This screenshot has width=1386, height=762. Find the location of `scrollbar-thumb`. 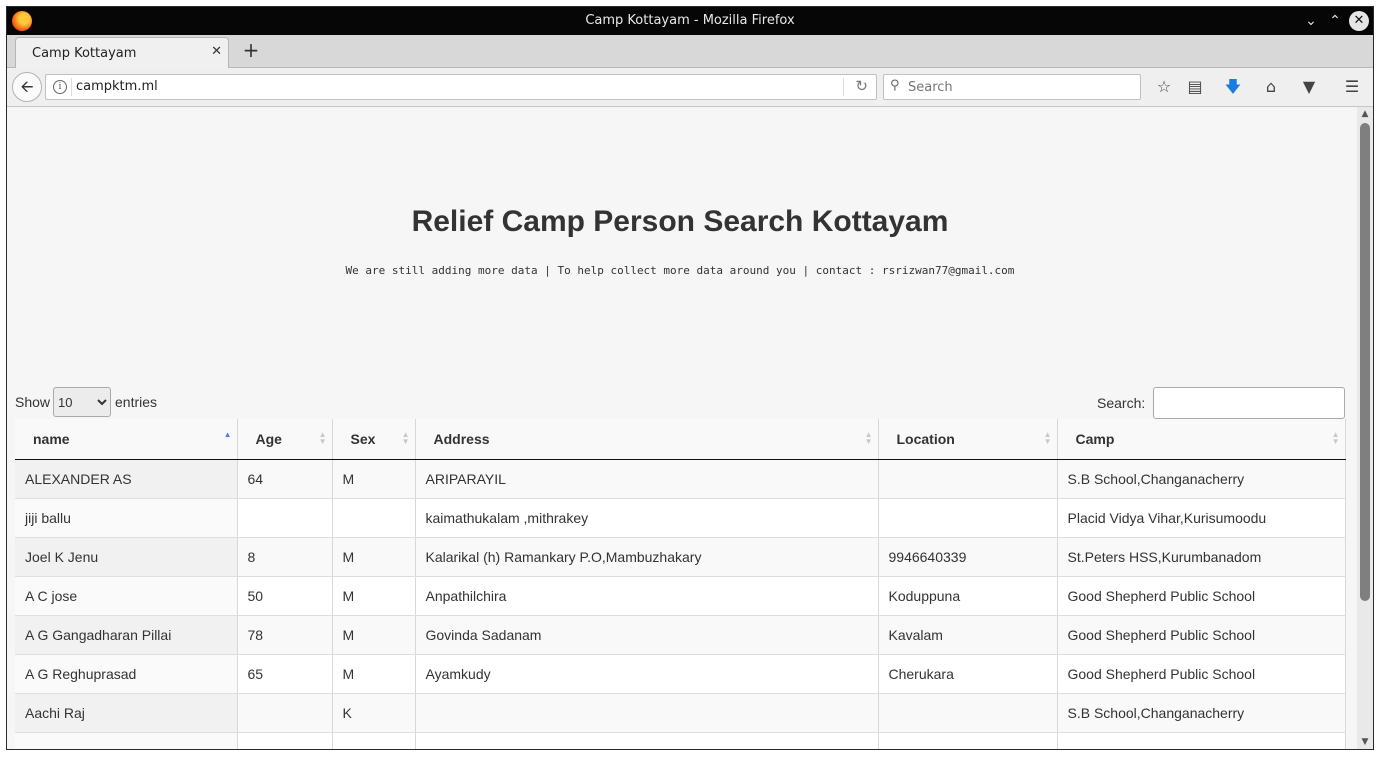

scrollbar-thumb is located at coordinates (1365, 362).